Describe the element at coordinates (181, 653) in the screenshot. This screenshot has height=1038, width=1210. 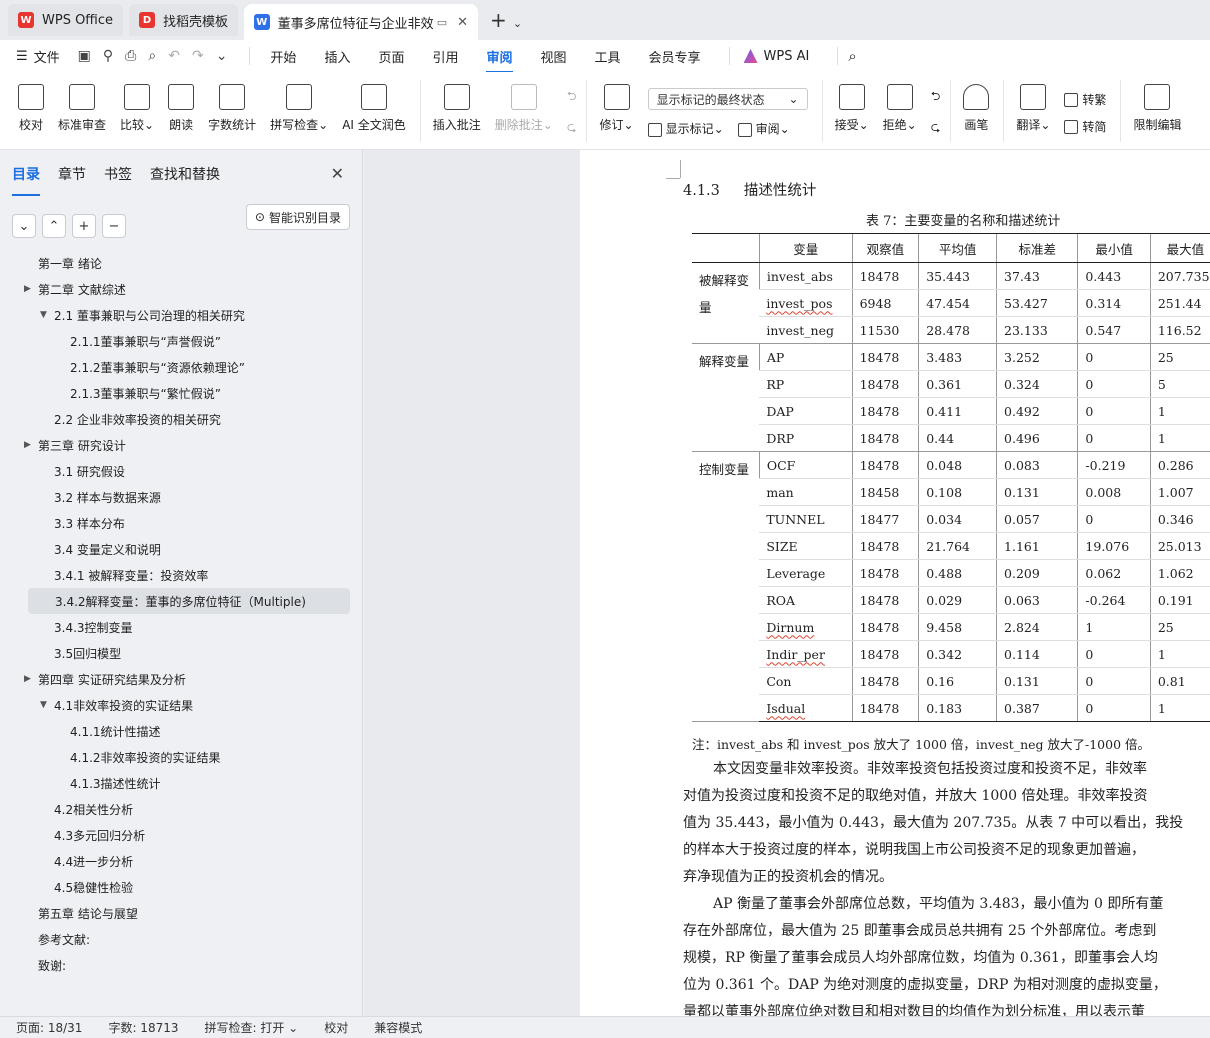
I see `toc-item: 3.5回归模型` at that location.